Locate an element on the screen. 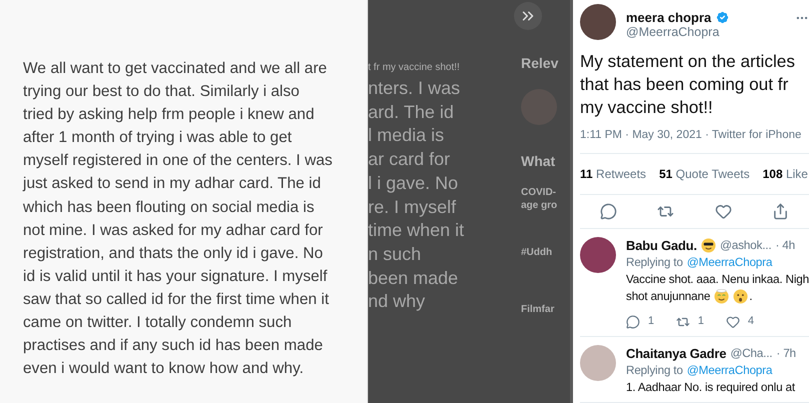  user-handle: @MeerraChopra is located at coordinates (717, 32).